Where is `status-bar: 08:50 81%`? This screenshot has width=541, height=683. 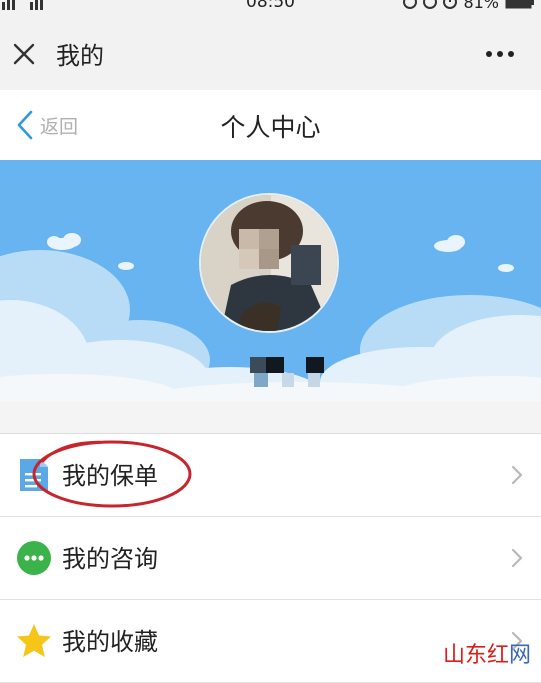 status-bar: 08:50 81% is located at coordinates (270, 7).